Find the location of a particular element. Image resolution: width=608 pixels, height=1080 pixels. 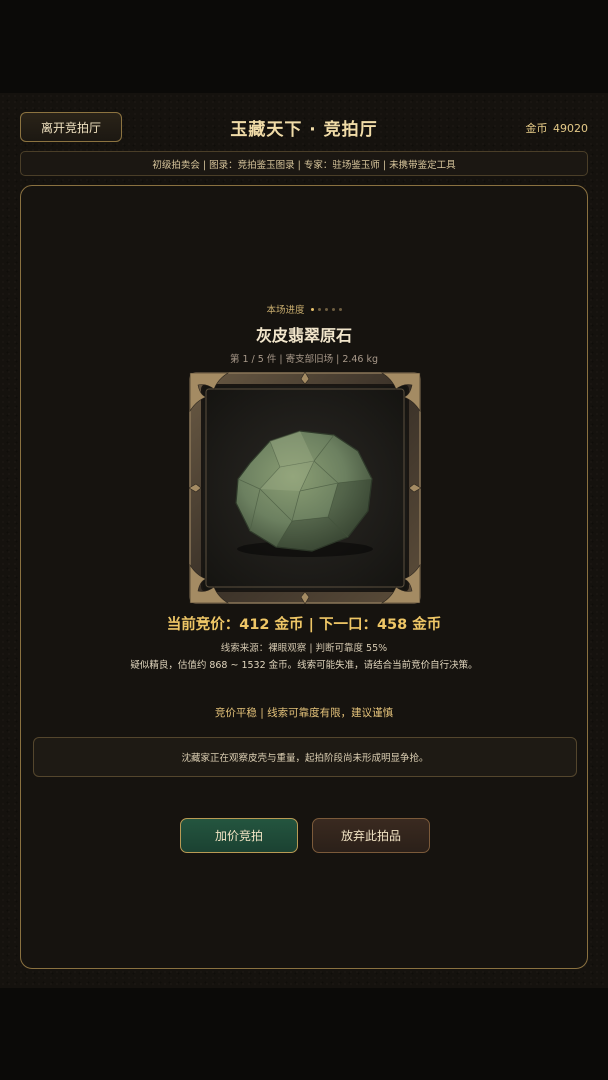

progress-dots is located at coordinates (326, 309).